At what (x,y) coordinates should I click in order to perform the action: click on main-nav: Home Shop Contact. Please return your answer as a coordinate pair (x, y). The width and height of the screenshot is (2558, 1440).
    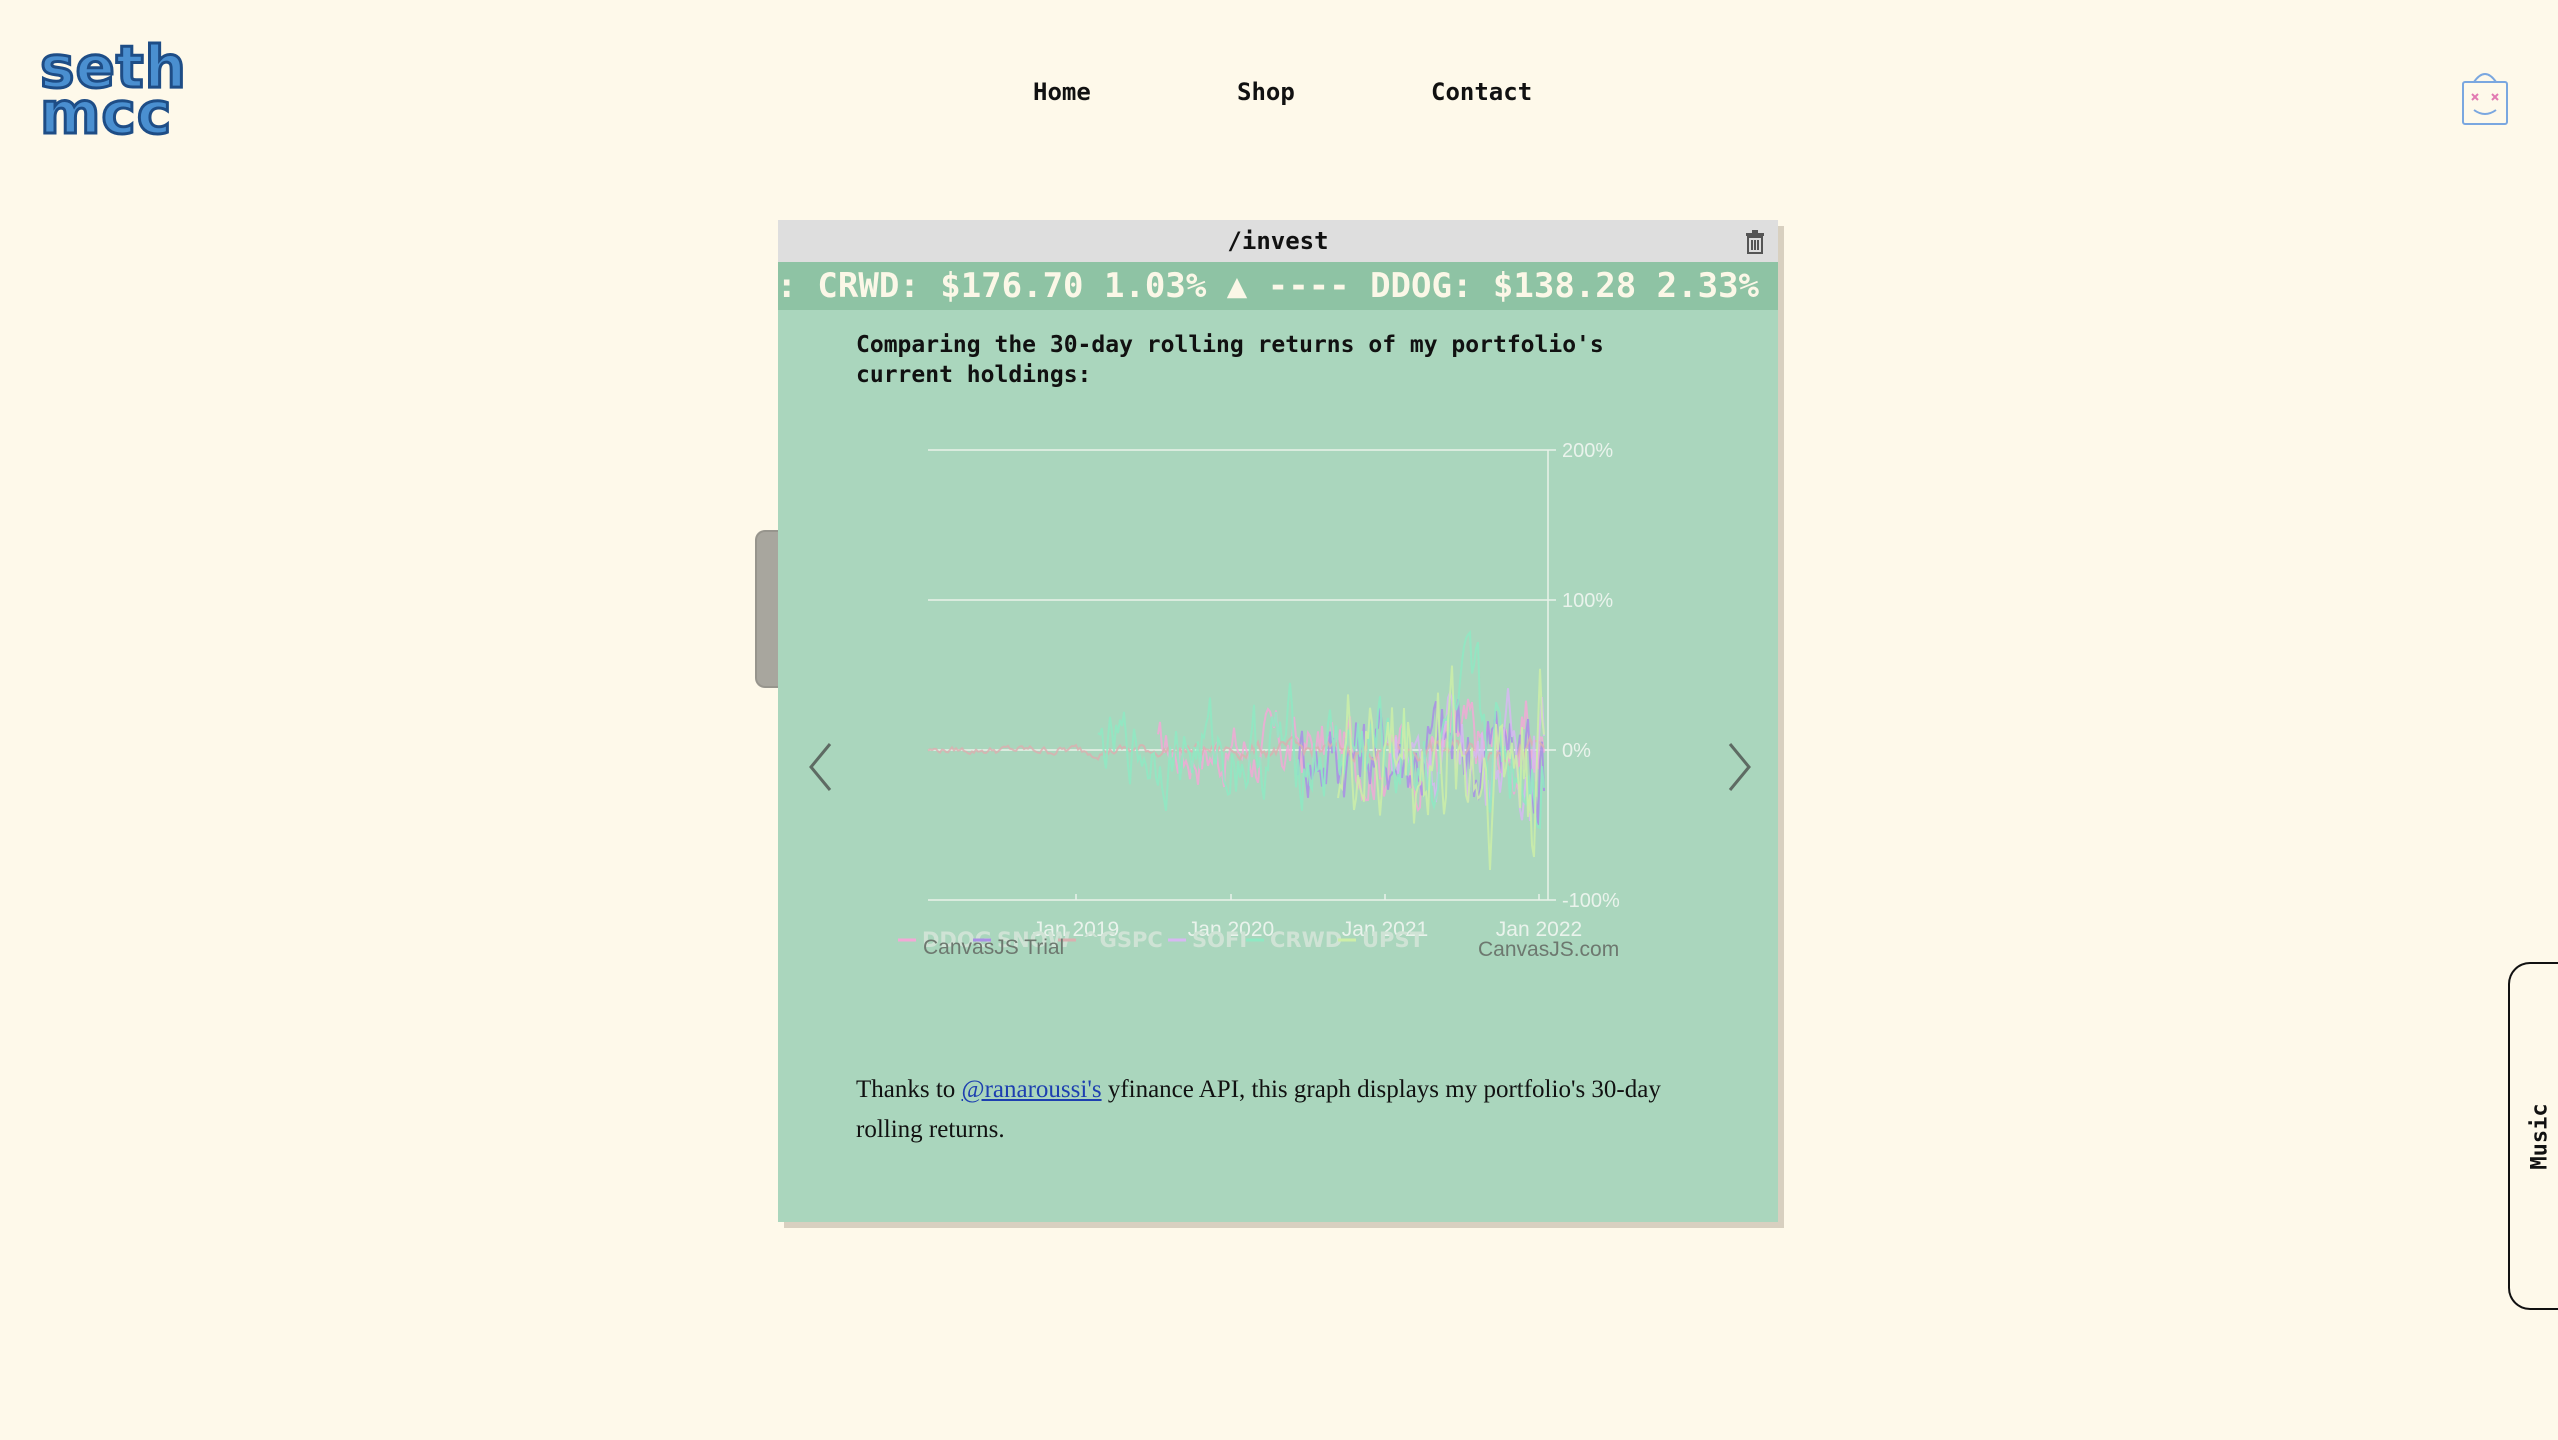
    Looking at the image, I should click on (1279, 98).